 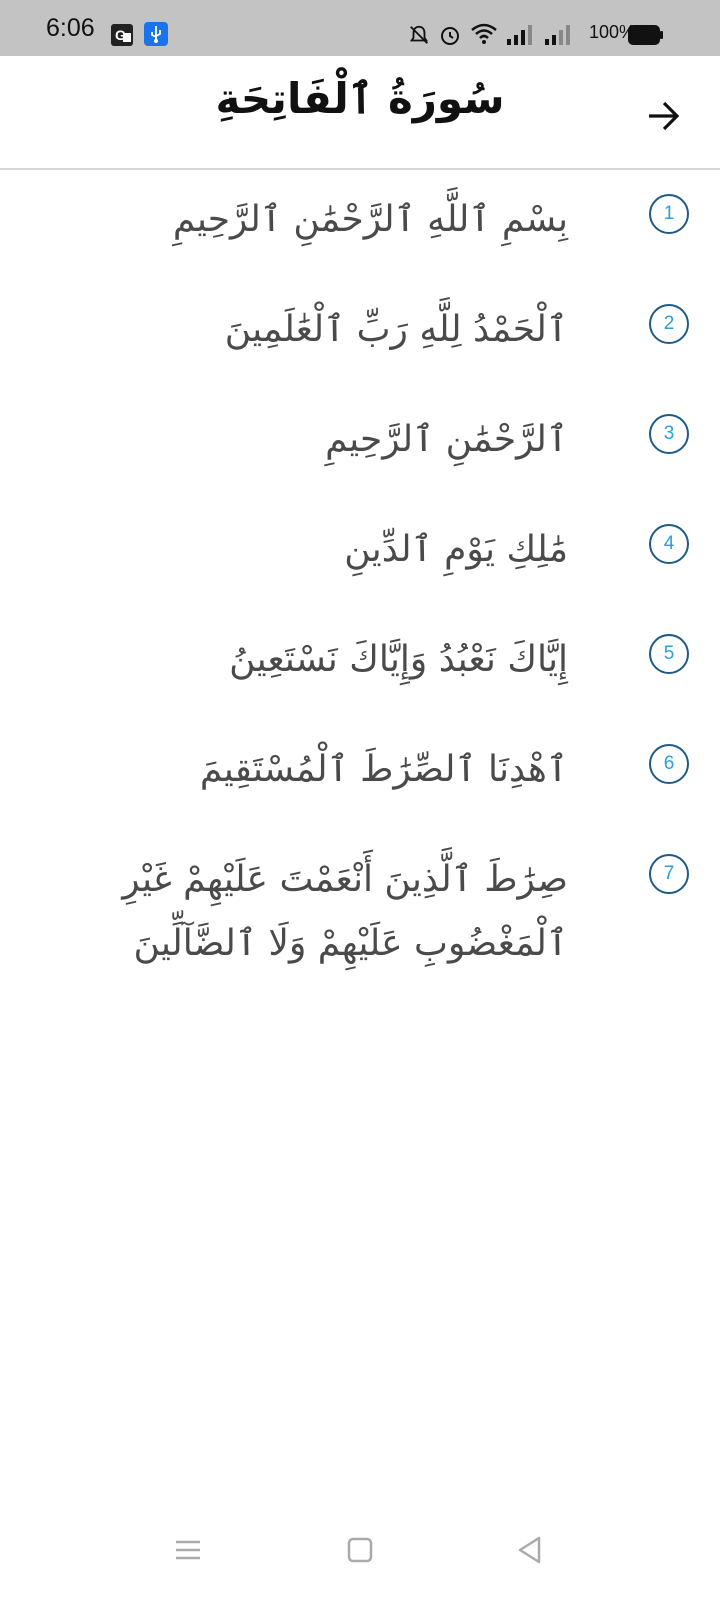 I want to click on home-button, so click(x=360, y=1552).